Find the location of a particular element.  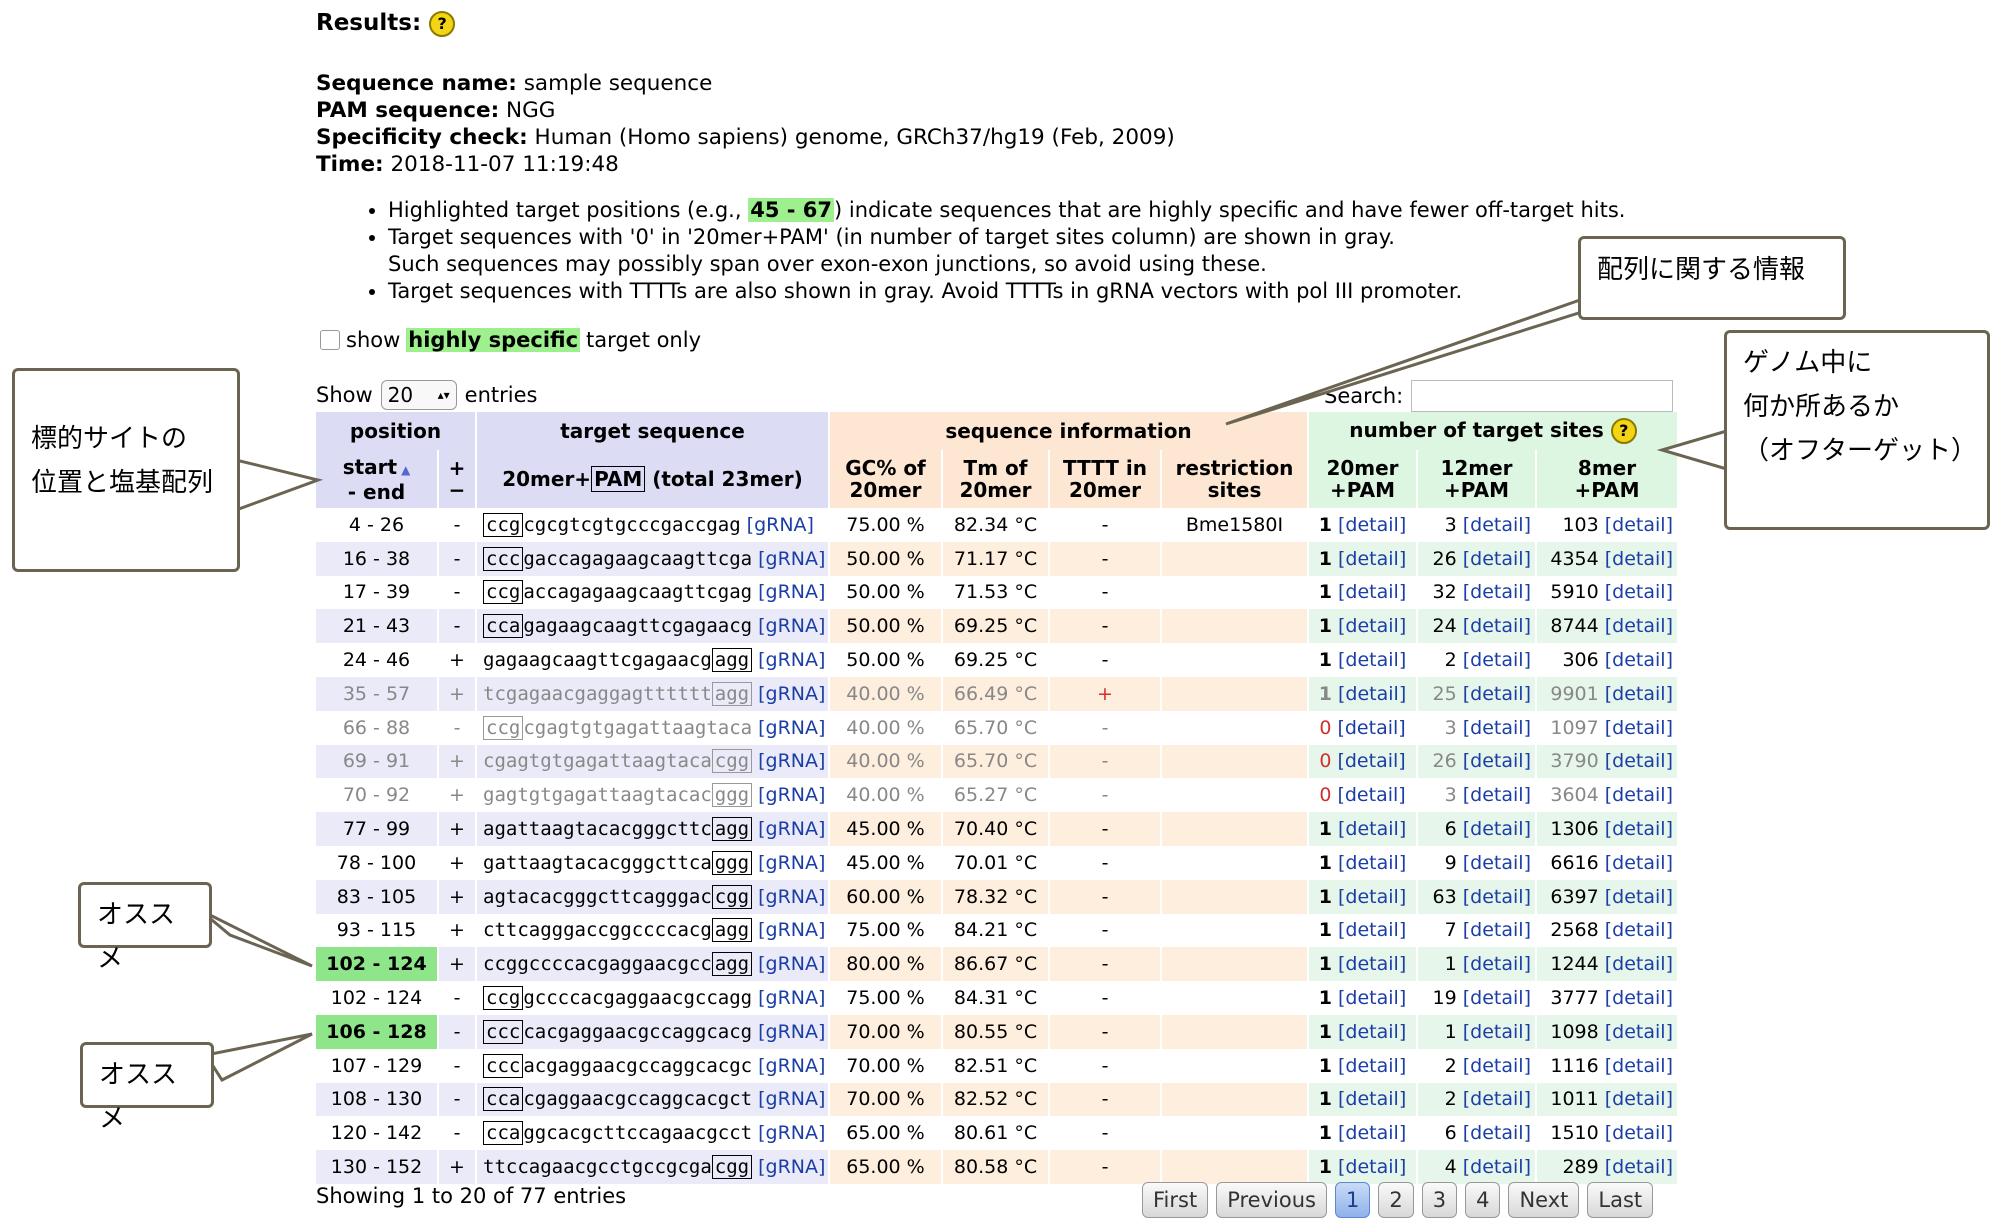

callout-seq-info: 配列に関する情報 is located at coordinates (1712, 278).